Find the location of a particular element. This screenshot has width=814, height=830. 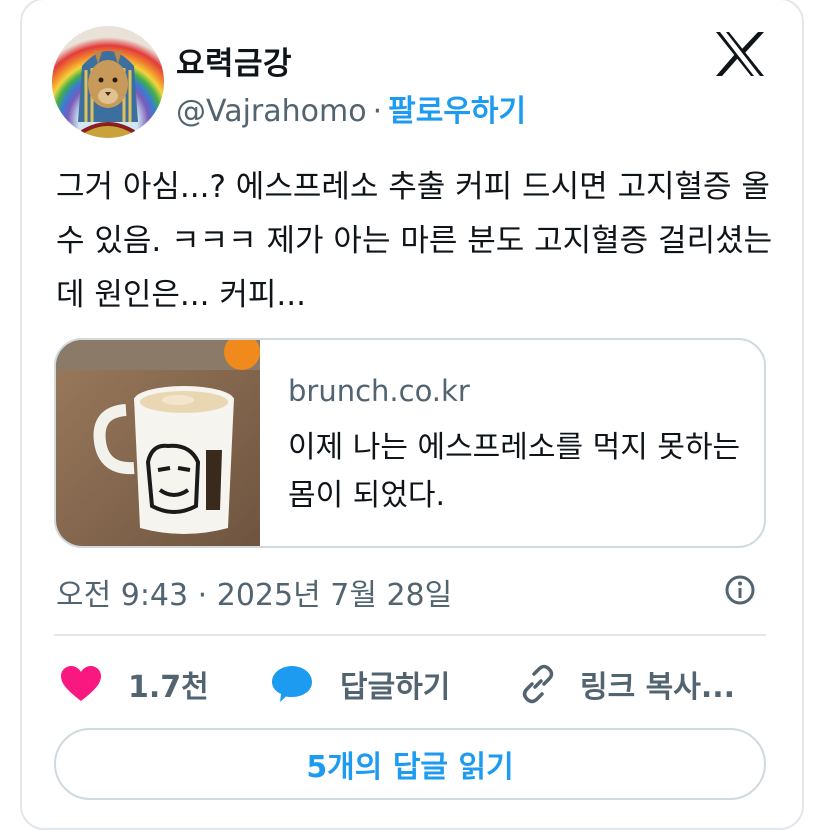

link-preview-thumbnail is located at coordinates (158, 443).